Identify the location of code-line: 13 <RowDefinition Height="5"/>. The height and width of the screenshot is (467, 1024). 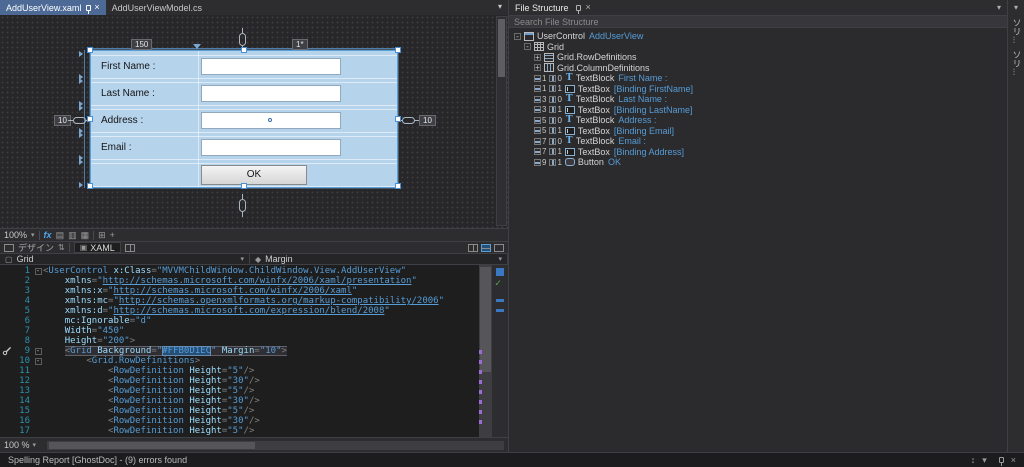
(239, 391).